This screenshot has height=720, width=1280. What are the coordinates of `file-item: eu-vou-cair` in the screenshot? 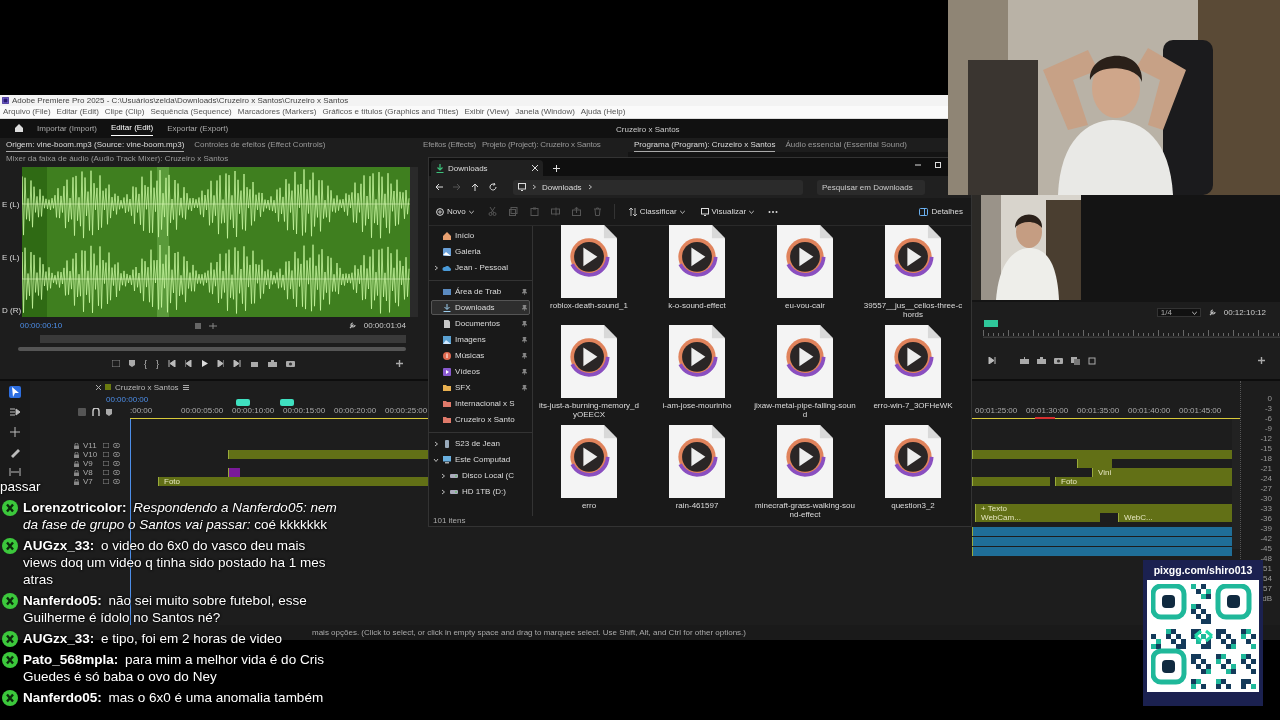 It's located at (805, 273).